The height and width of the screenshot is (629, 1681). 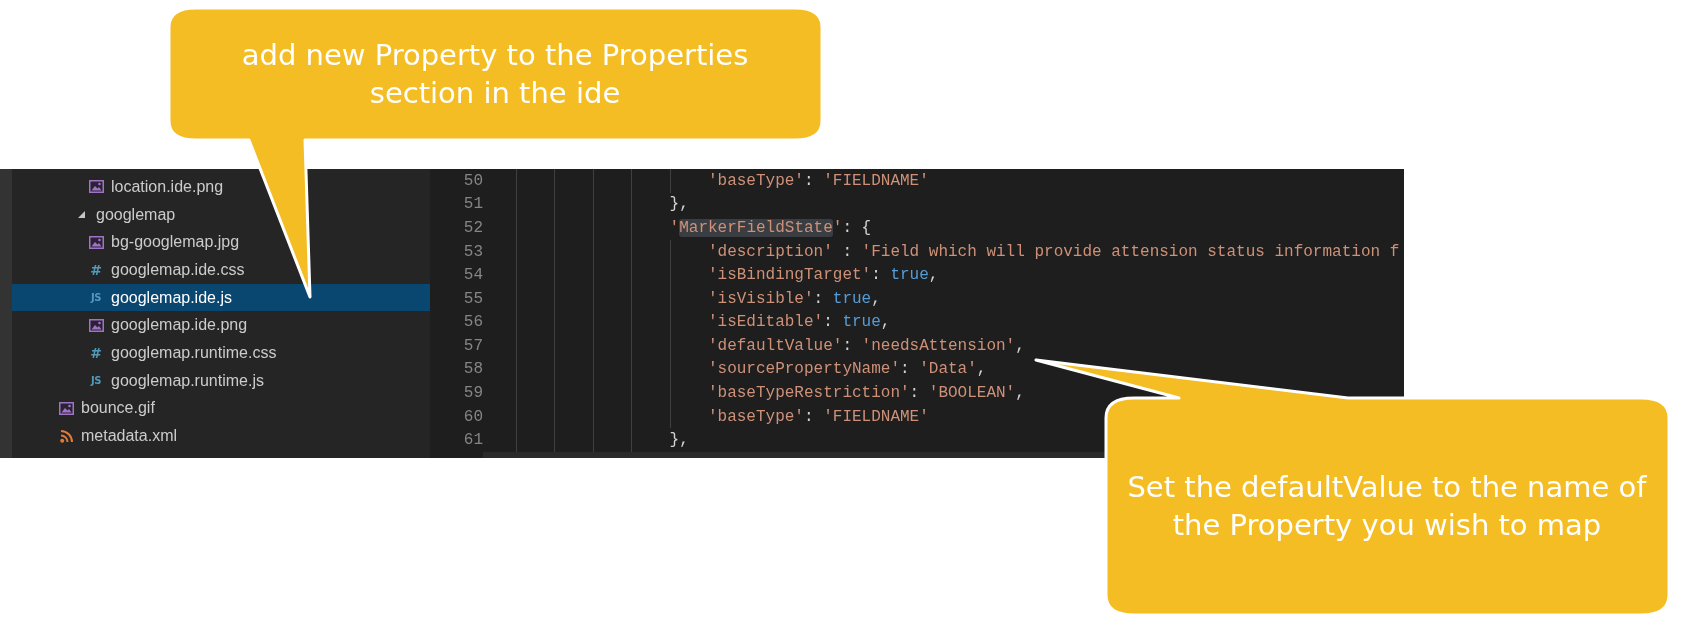 What do you see at coordinates (221, 380) in the screenshot?
I see `file-tree-item: JS googlemap.runtime.js` at bounding box center [221, 380].